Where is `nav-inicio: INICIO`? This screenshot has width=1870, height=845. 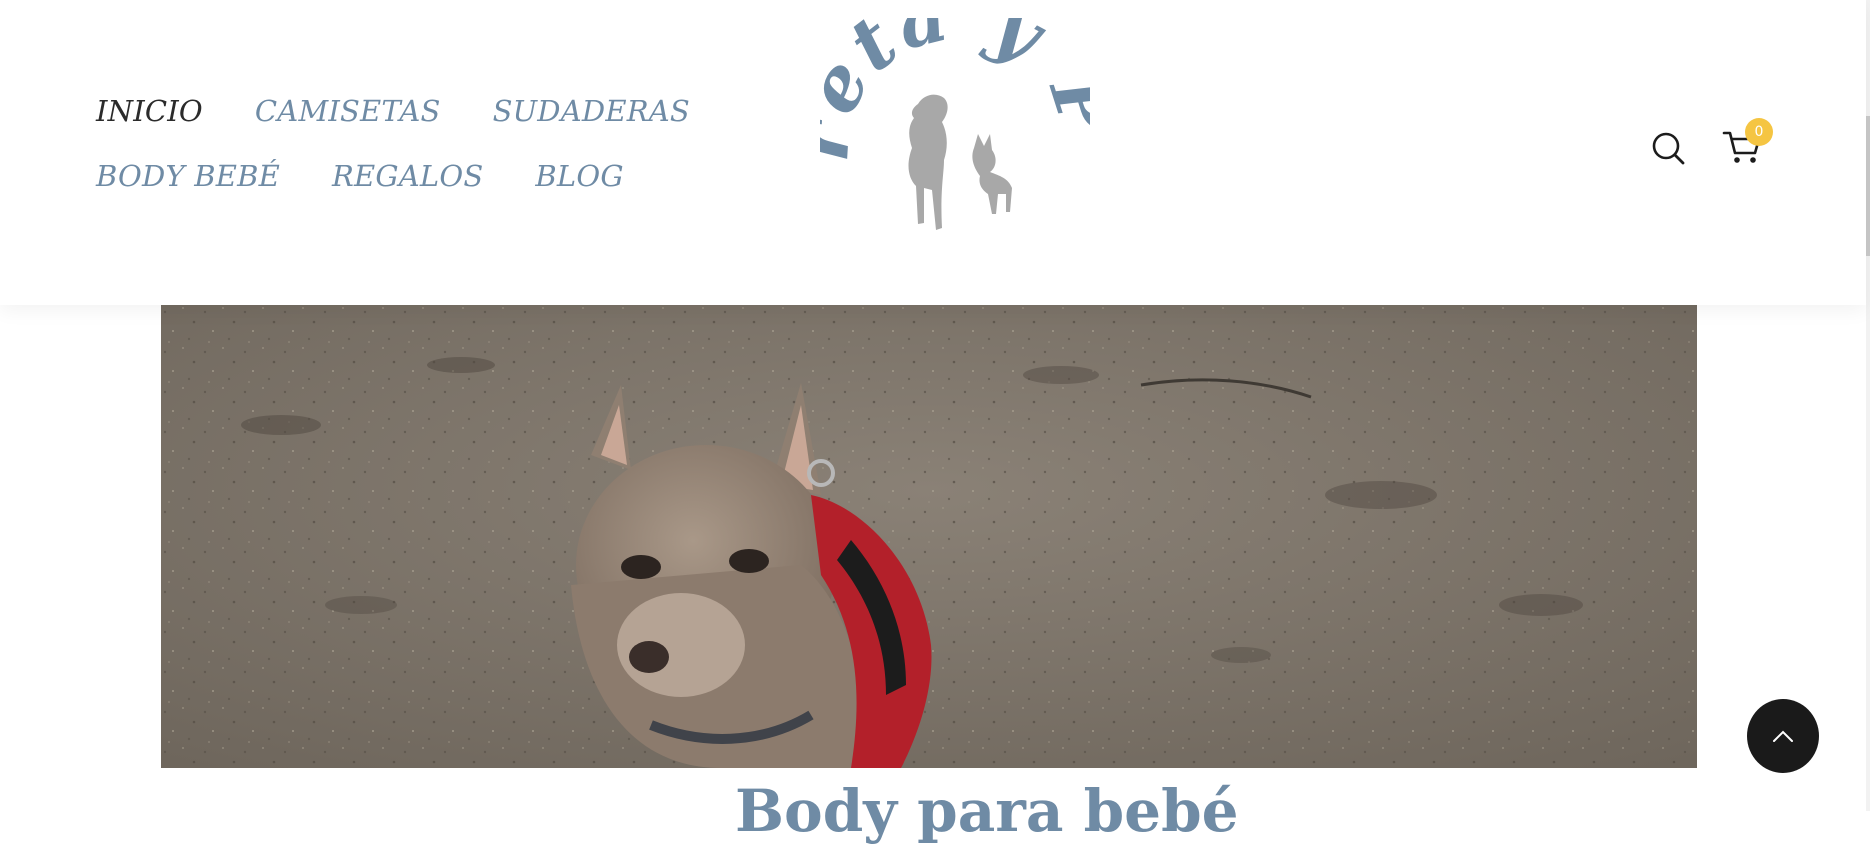
nav-inicio: INICIO is located at coordinates (149, 111).